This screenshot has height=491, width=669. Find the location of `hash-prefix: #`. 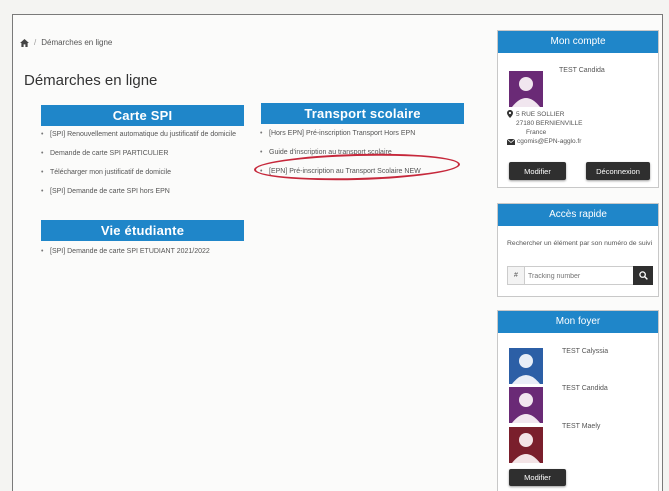

hash-prefix: # is located at coordinates (516, 275).